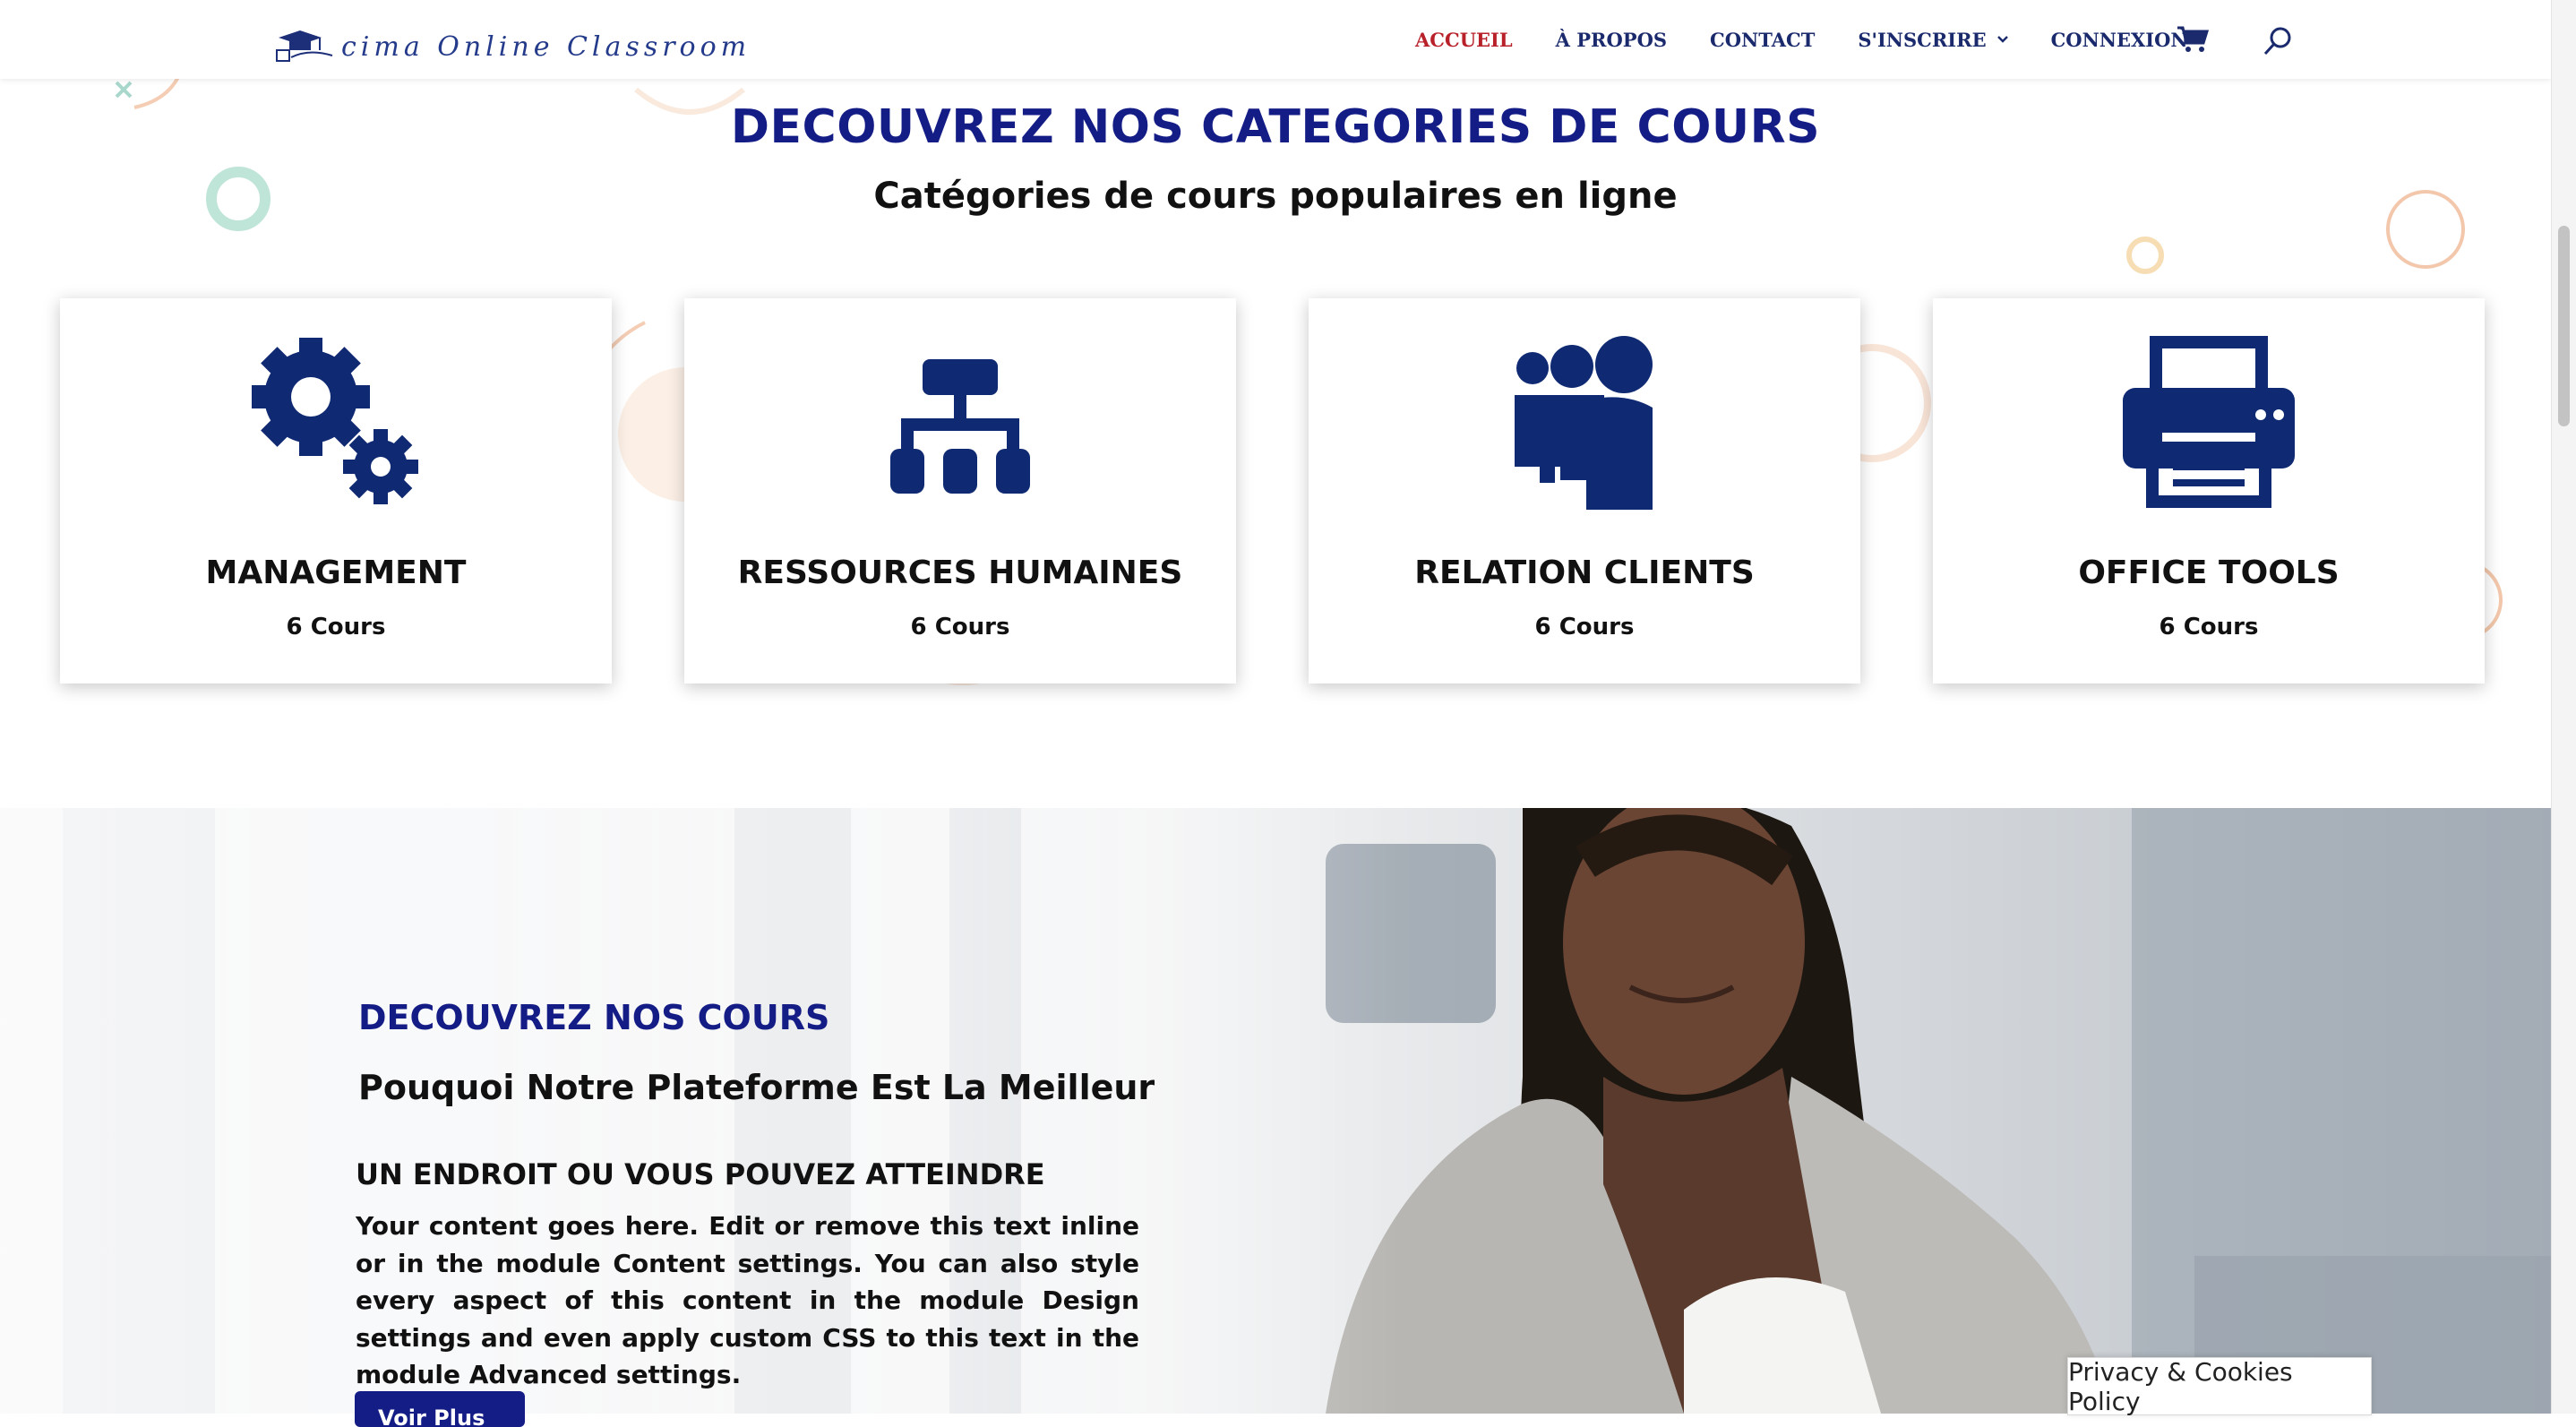 The width and height of the screenshot is (2576, 1427). I want to click on scrollbar-thumb, so click(2564, 326).